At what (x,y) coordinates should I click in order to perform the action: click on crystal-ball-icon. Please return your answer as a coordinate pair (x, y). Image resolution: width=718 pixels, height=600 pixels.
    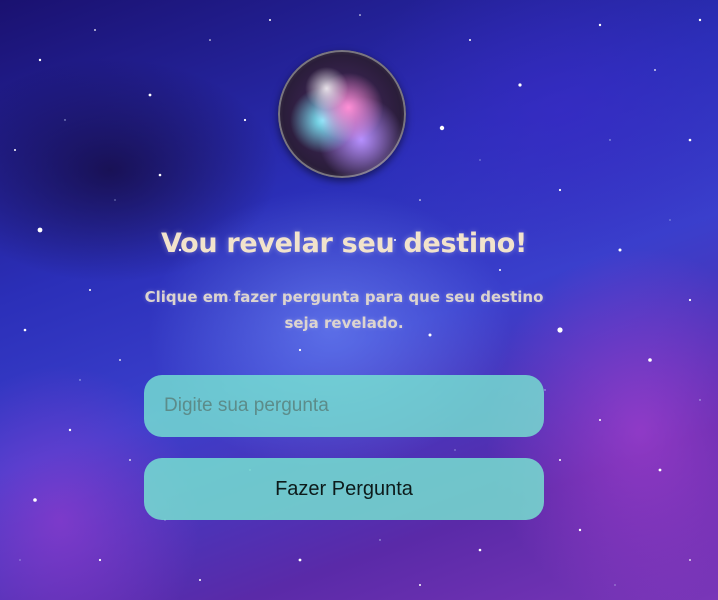
    Looking at the image, I should click on (342, 114).